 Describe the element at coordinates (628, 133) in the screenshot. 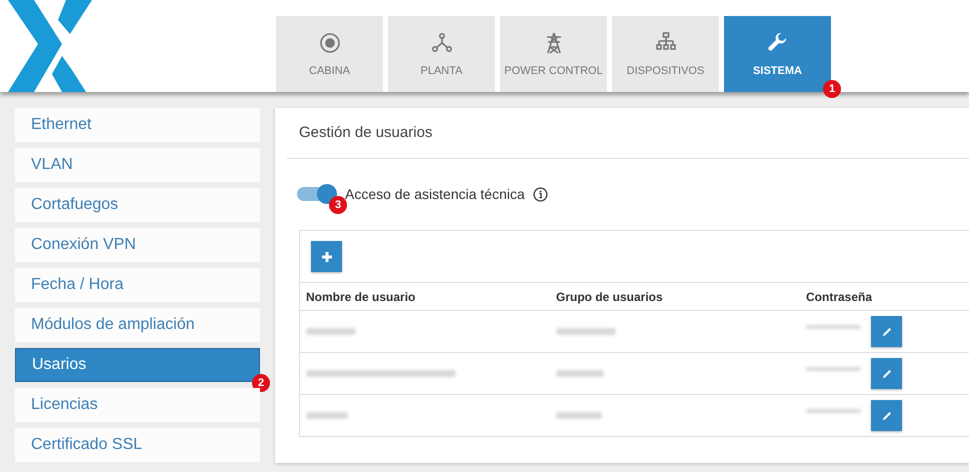

I see `panel-title: Gestión de usuarios` at that location.